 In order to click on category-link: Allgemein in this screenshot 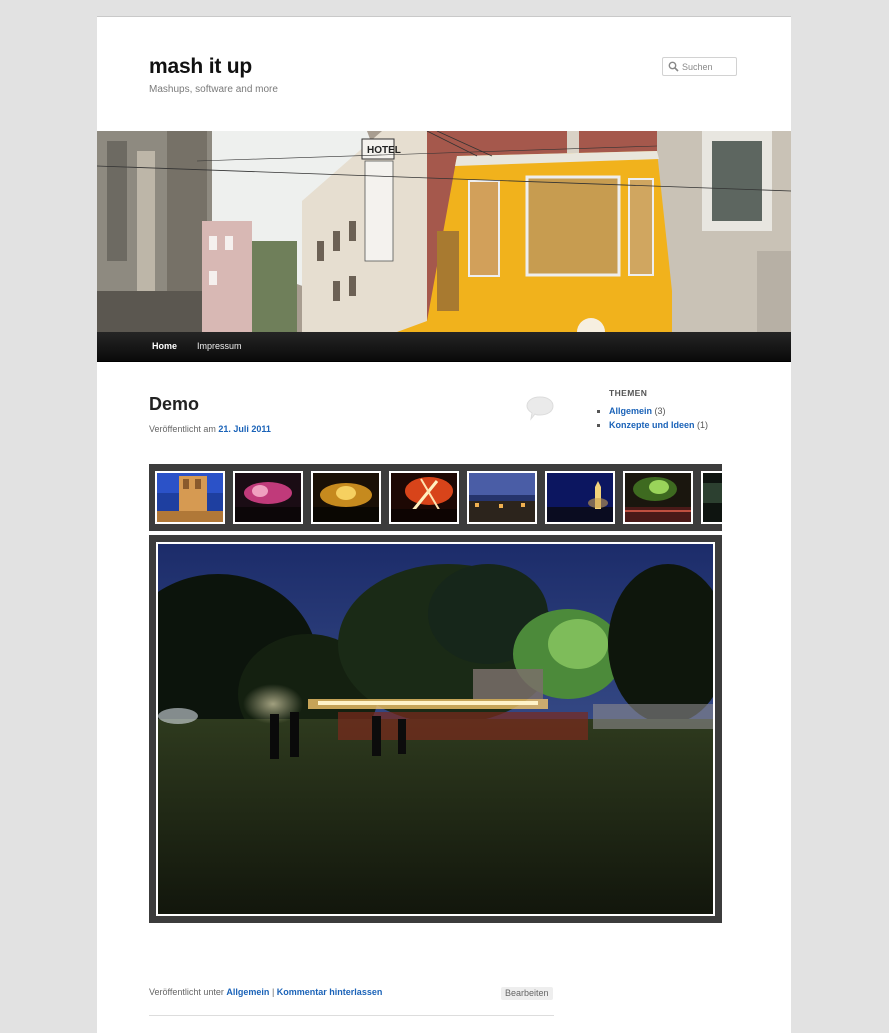, I will do `click(247, 992)`.